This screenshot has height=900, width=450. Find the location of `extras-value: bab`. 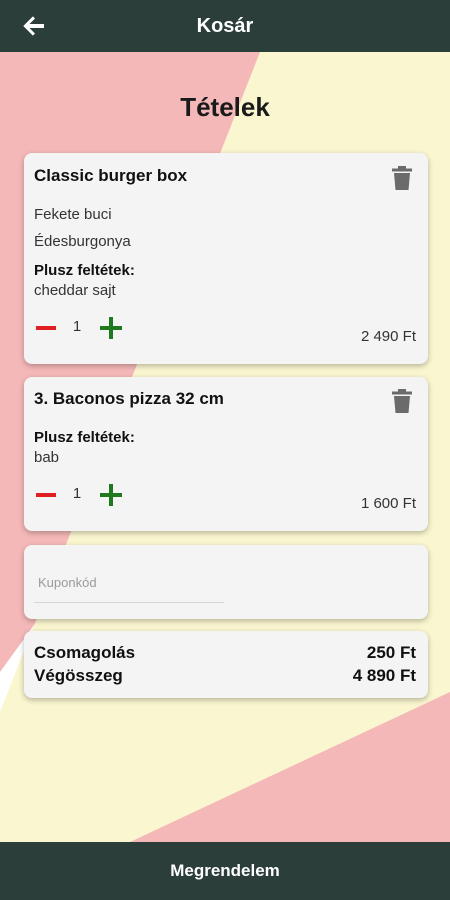

extras-value: bab is located at coordinates (47, 457).